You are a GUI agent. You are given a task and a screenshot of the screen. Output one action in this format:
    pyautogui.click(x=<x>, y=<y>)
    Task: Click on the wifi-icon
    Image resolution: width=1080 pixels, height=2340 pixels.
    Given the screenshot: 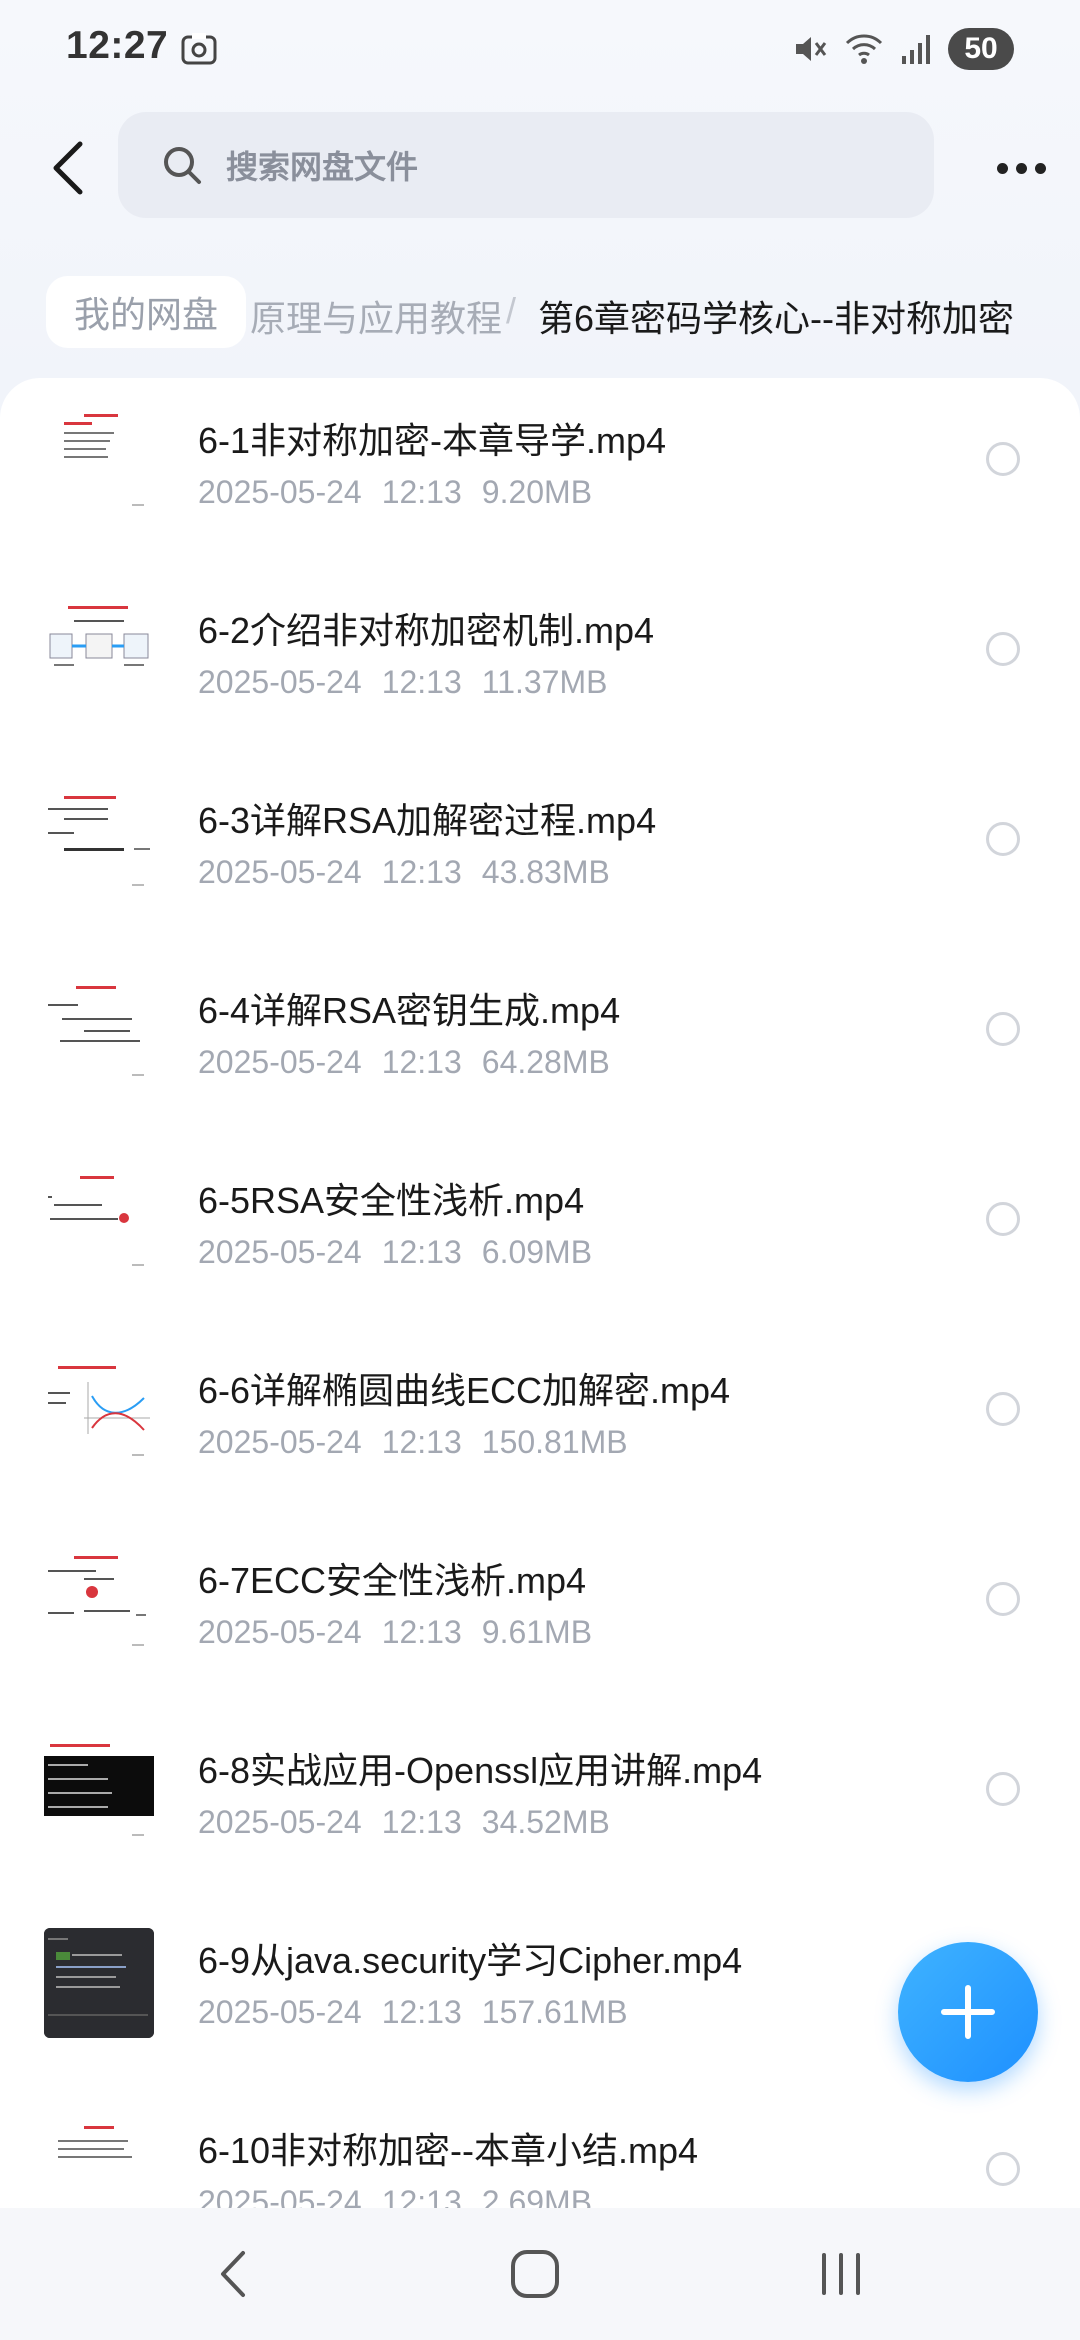 What is the action you would take?
    pyautogui.click(x=864, y=49)
    